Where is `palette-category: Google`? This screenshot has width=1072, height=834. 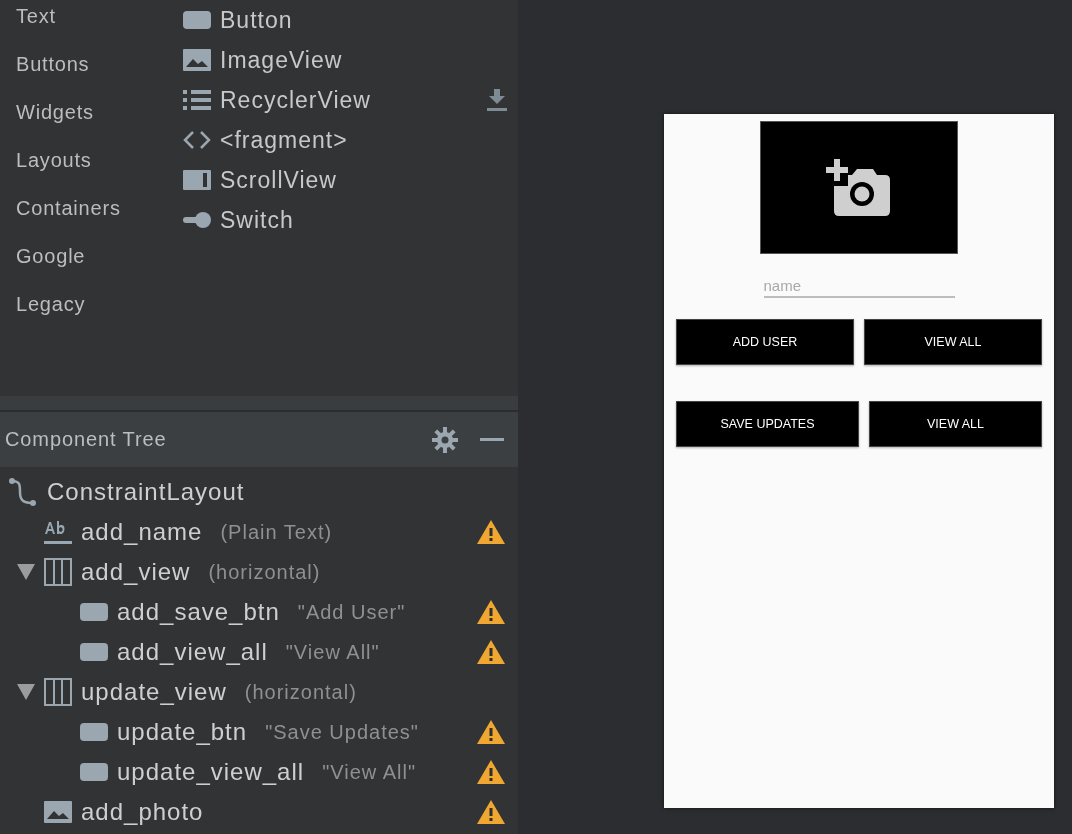
palette-category: Google is located at coordinates (92, 267).